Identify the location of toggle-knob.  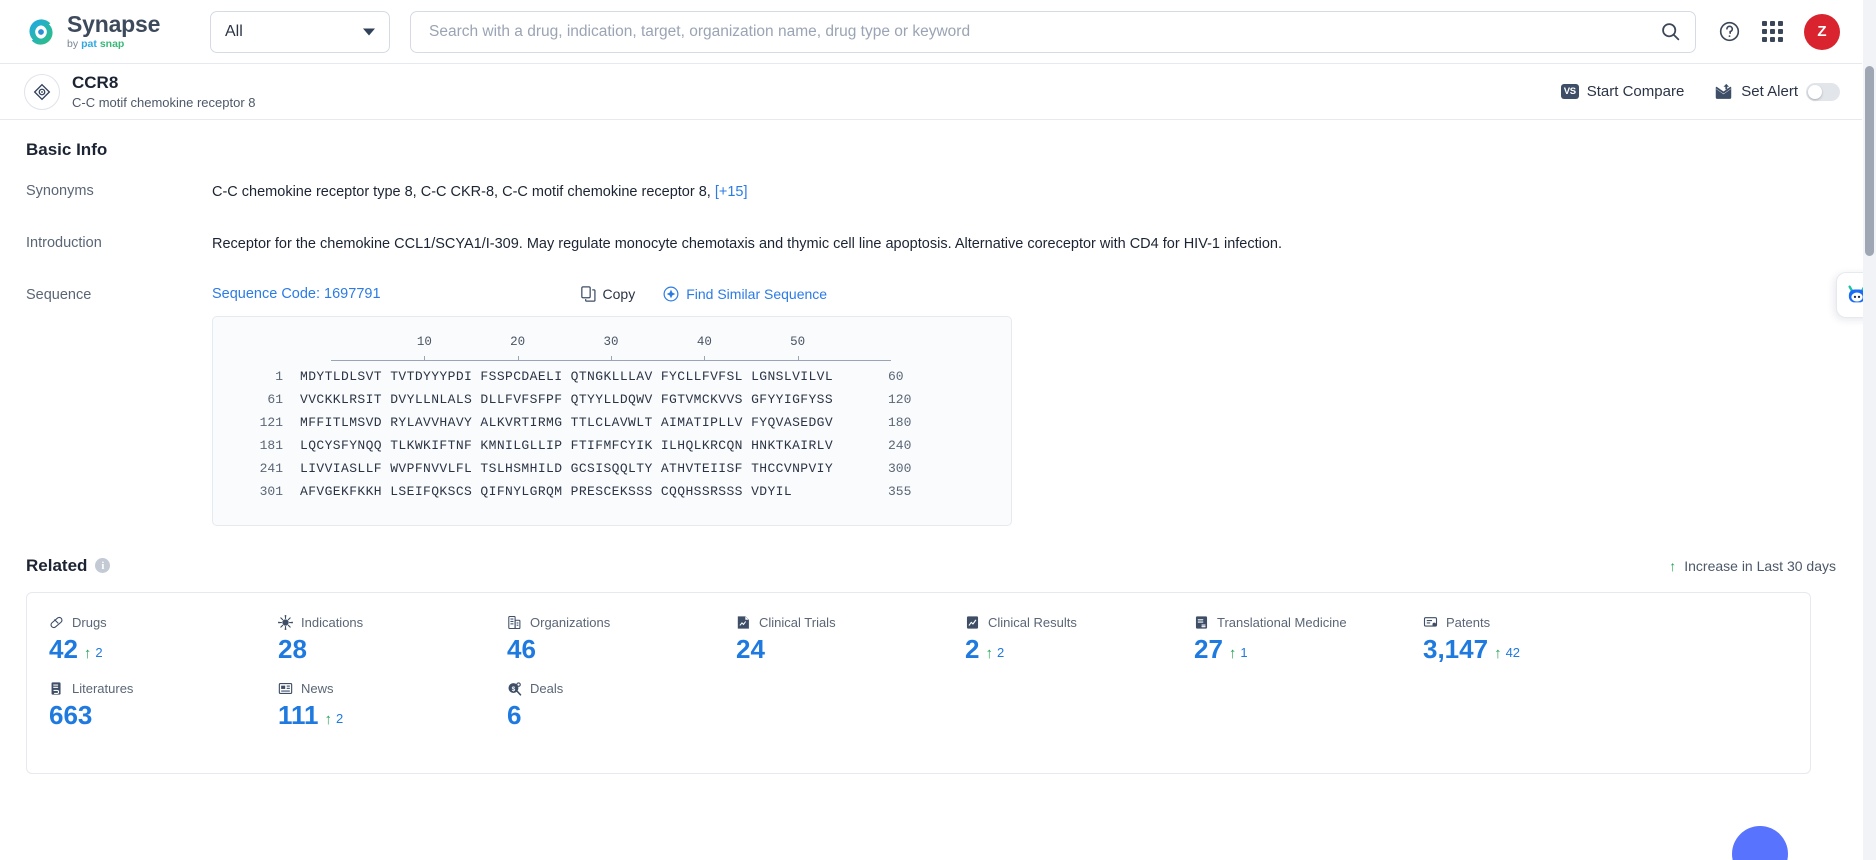
(1815, 91).